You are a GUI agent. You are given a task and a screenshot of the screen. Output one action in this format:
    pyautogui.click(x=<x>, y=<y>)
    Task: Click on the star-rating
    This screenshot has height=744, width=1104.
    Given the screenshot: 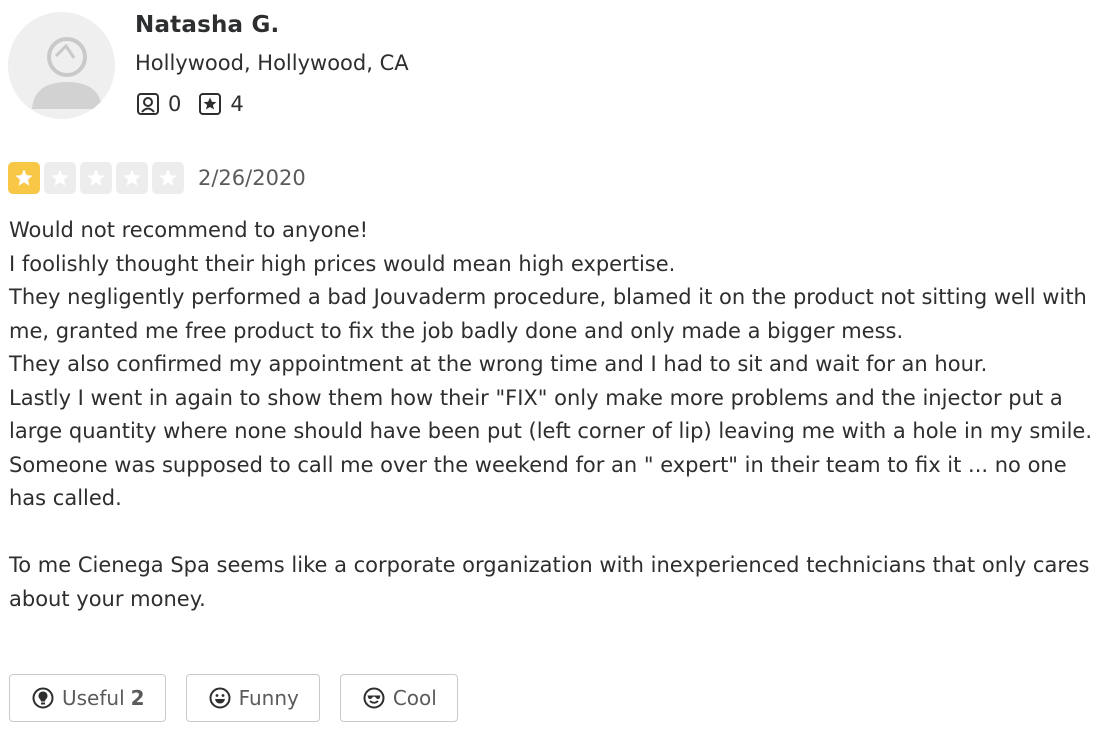 What is the action you would take?
    pyautogui.click(x=98, y=177)
    